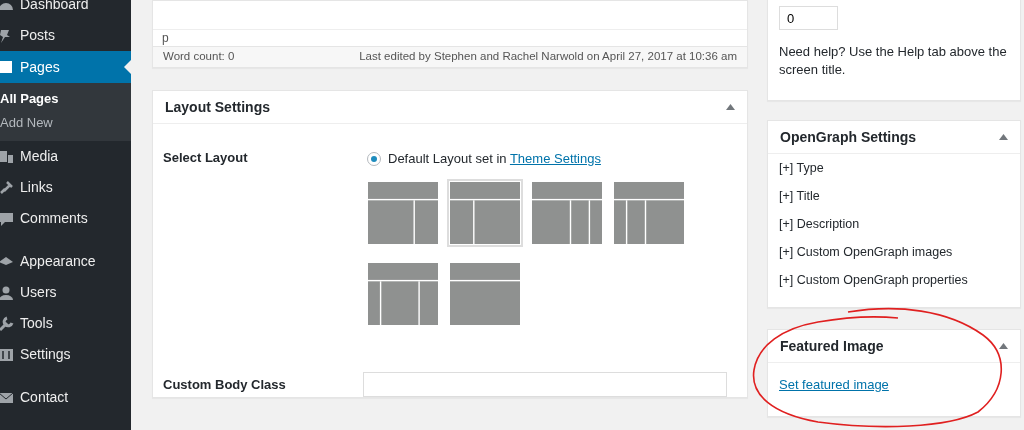 Image resolution: width=1024 pixels, height=430 pixels. I want to click on expand-toggle-link: [+] Type, so click(801, 168).